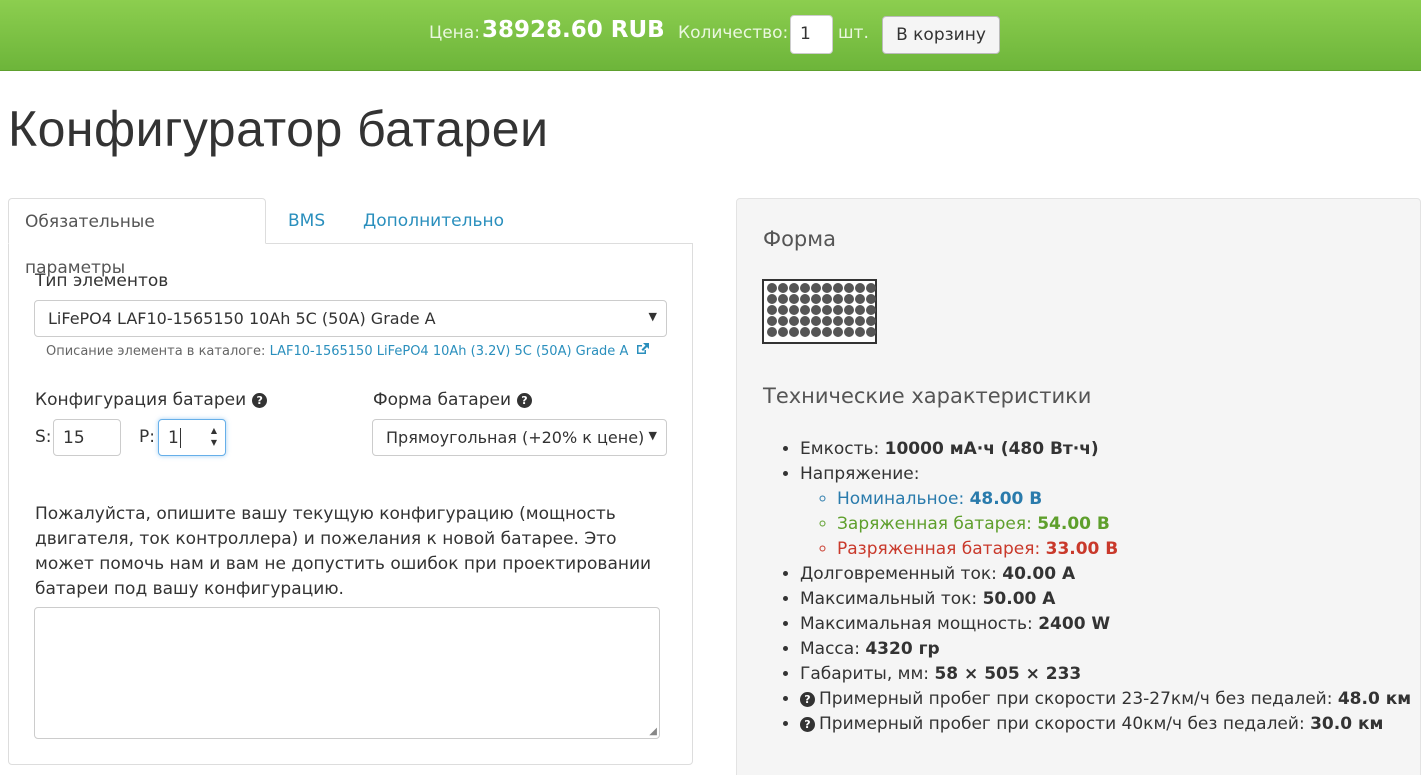 This screenshot has height=775, width=1421. I want to click on spec-max-current: Максимальный ток: 50.00 А, so click(1105, 599).